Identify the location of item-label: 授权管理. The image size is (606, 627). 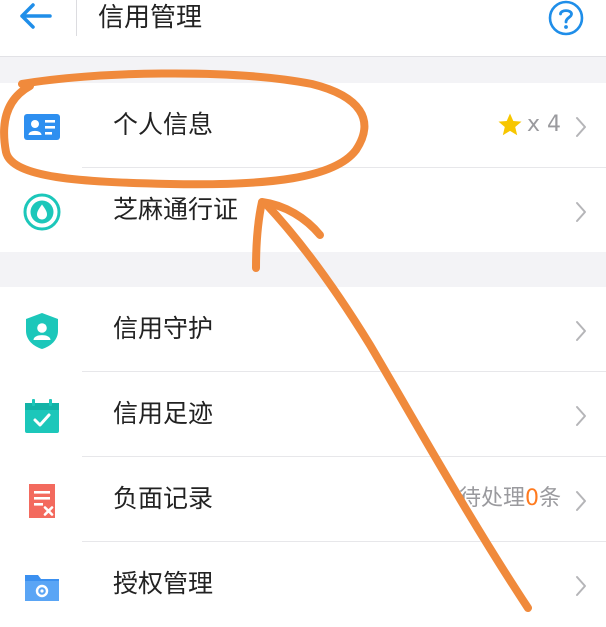
(163, 583).